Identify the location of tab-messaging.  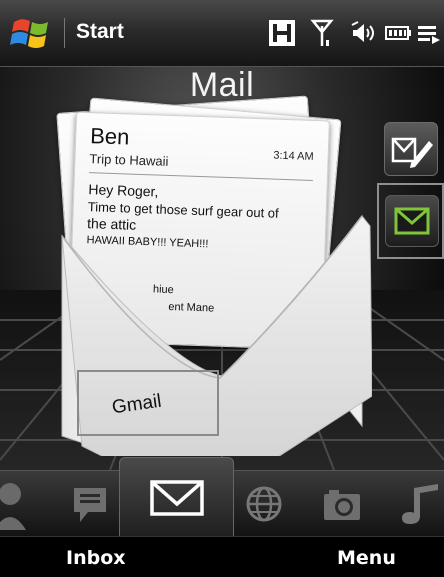
(90, 504).